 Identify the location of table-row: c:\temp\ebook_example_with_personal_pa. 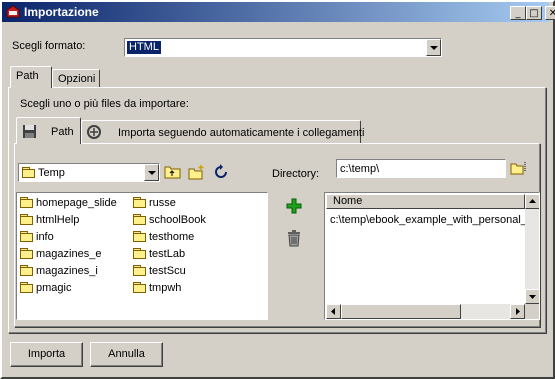
(434, 220).